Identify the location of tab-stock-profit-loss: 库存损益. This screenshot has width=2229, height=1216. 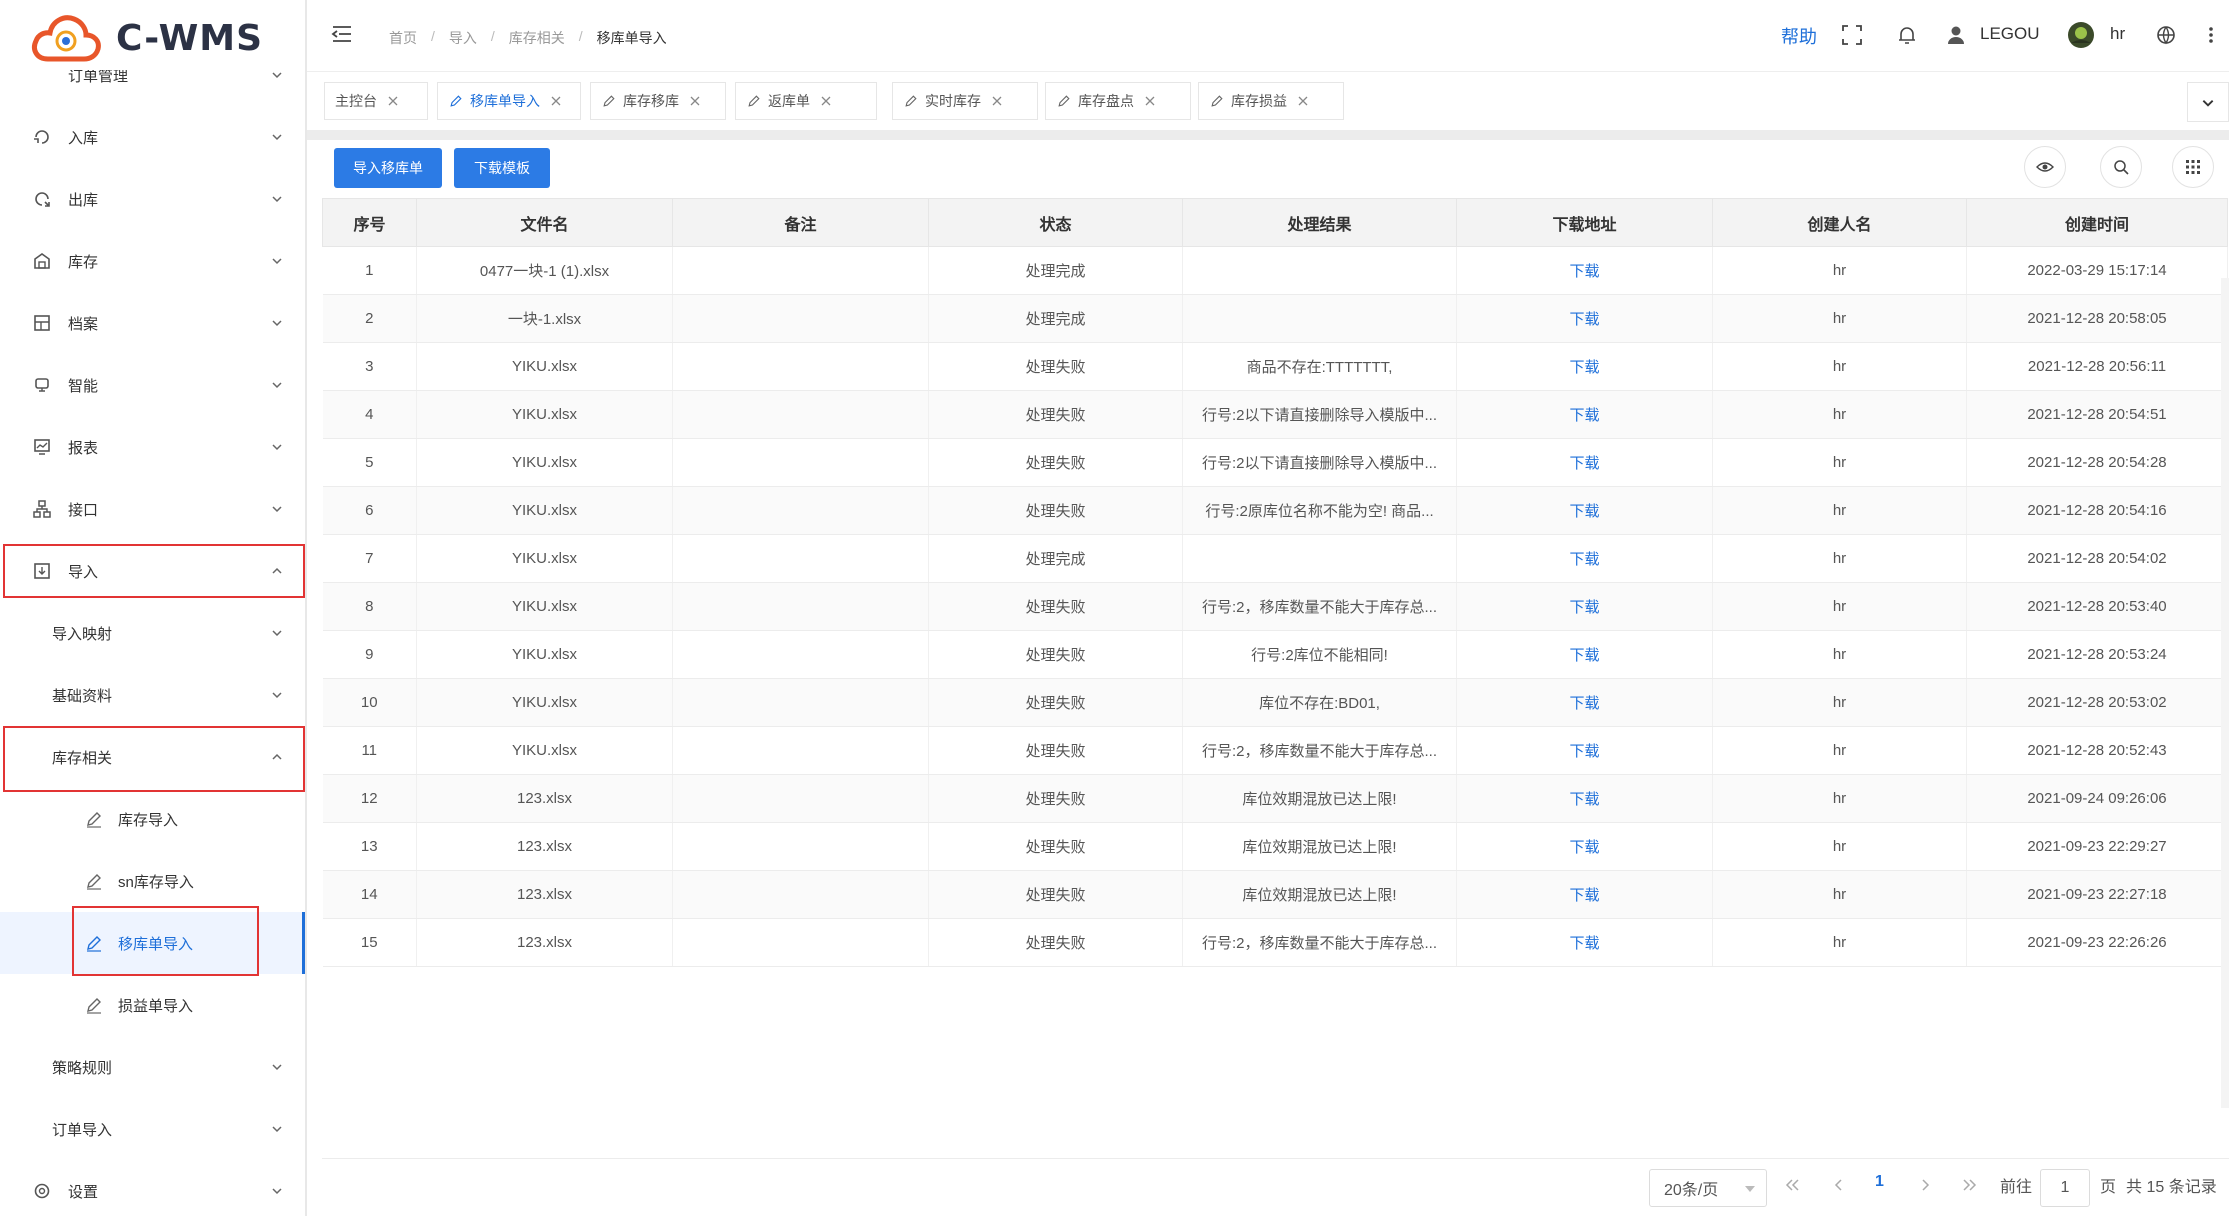
(1271, 101).